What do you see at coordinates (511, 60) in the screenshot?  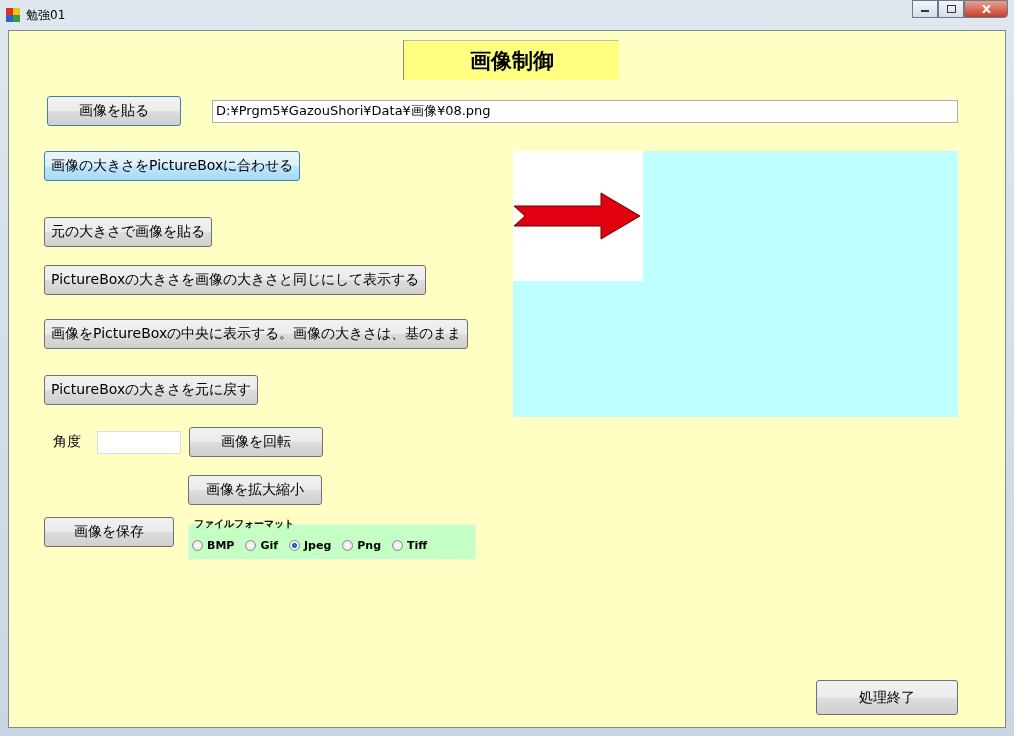 I see `heading-label: 画像制御` at bounding box center [511, 60].